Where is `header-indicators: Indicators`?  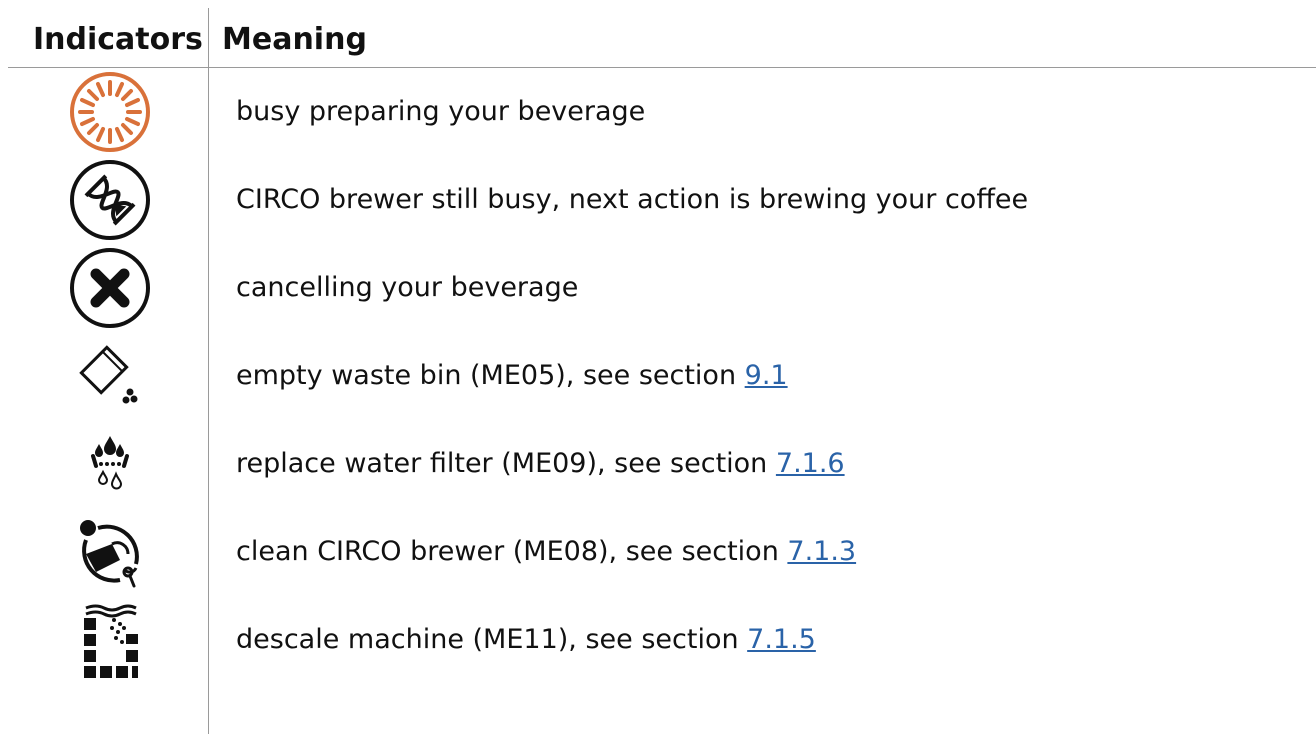 header-indicators: Indicators is located at coordinates (118, 39).